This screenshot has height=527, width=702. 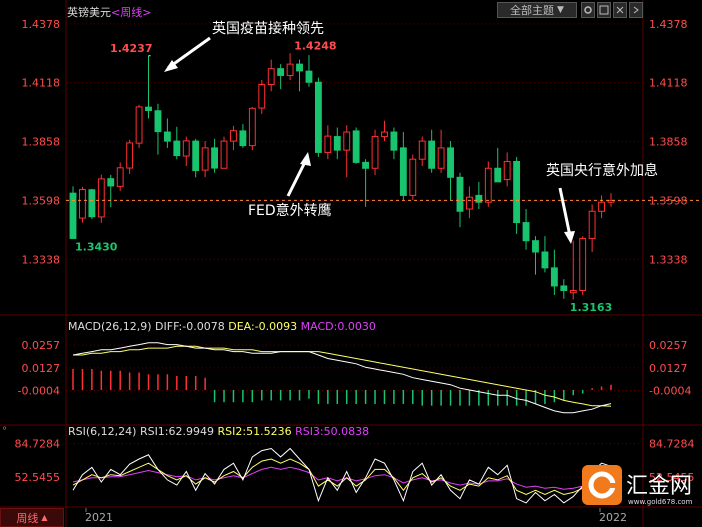 I want to click on layout-button, so click(x=604, y=10).